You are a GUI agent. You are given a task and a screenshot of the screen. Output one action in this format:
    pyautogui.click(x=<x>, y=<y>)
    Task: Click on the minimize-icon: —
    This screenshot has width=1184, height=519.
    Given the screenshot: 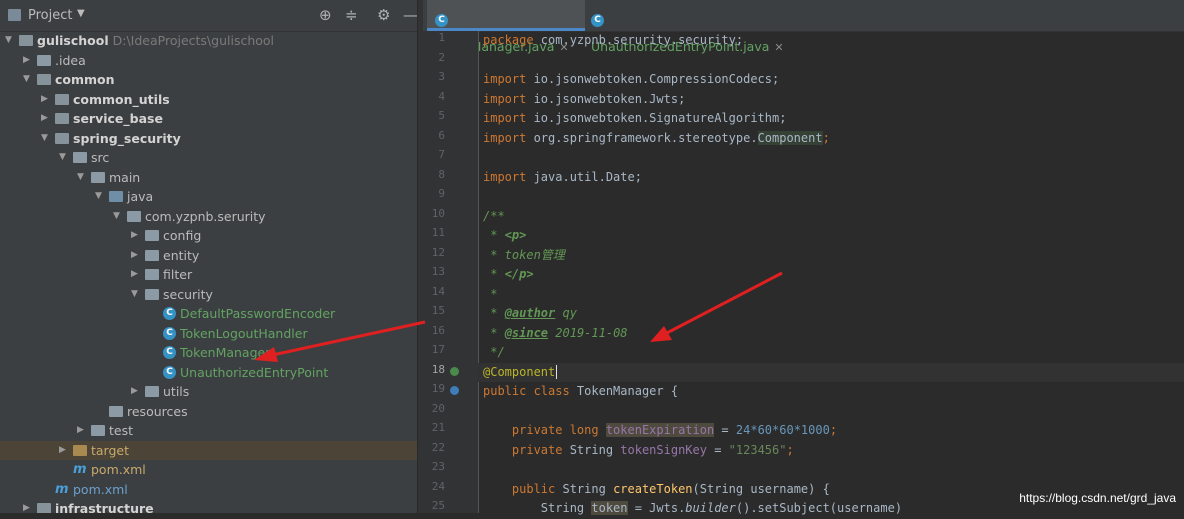 What is the action you would take?
    pyautogui.click(x=410, y=15)
    